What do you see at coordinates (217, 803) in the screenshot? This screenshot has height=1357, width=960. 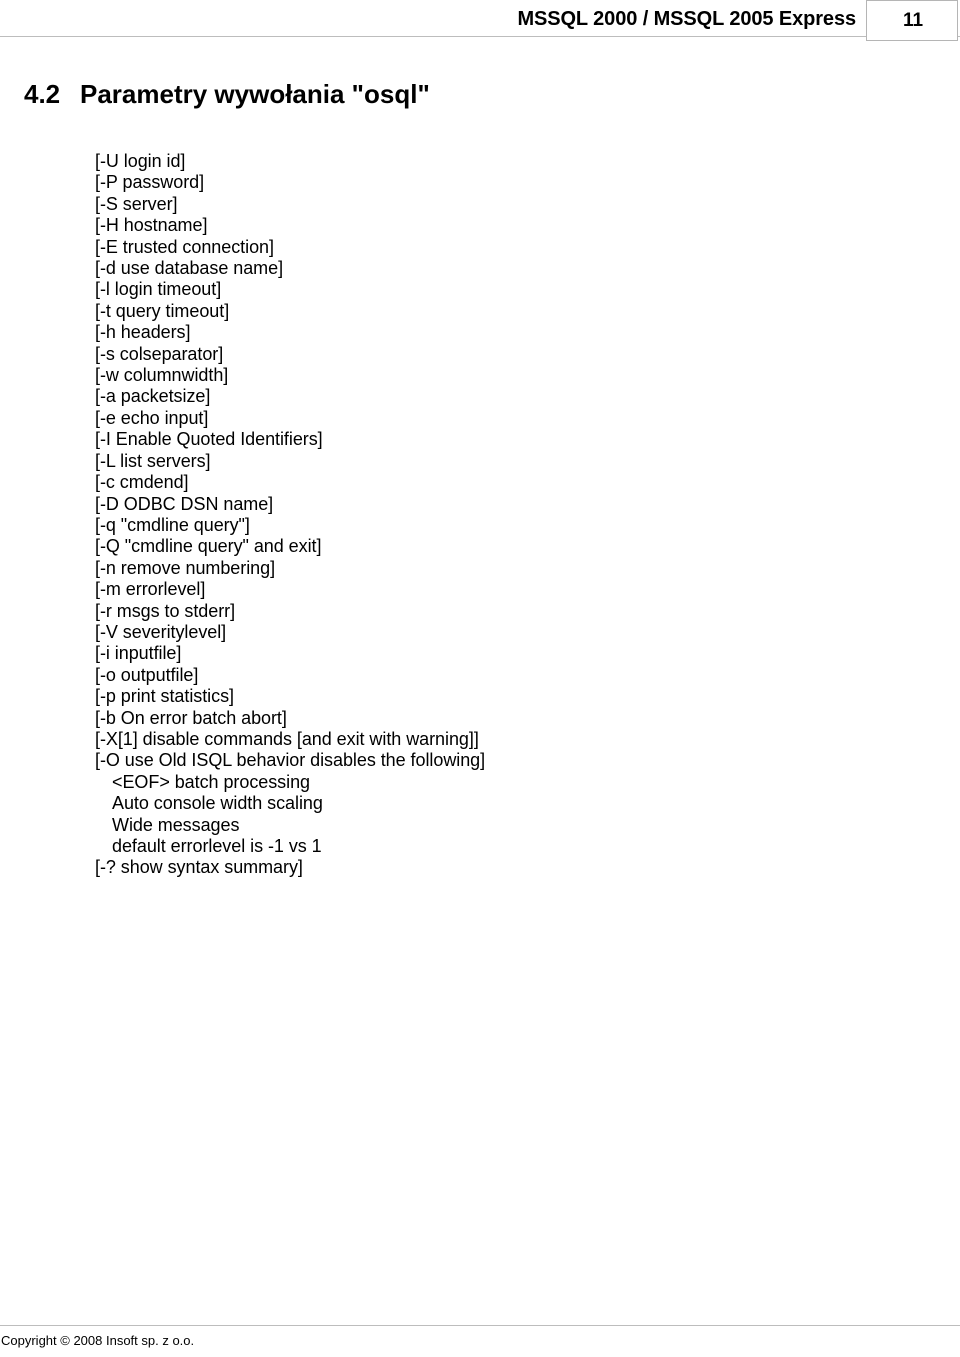 I see `param-line: Auto console width scaling` at bounding box center [217, 803].